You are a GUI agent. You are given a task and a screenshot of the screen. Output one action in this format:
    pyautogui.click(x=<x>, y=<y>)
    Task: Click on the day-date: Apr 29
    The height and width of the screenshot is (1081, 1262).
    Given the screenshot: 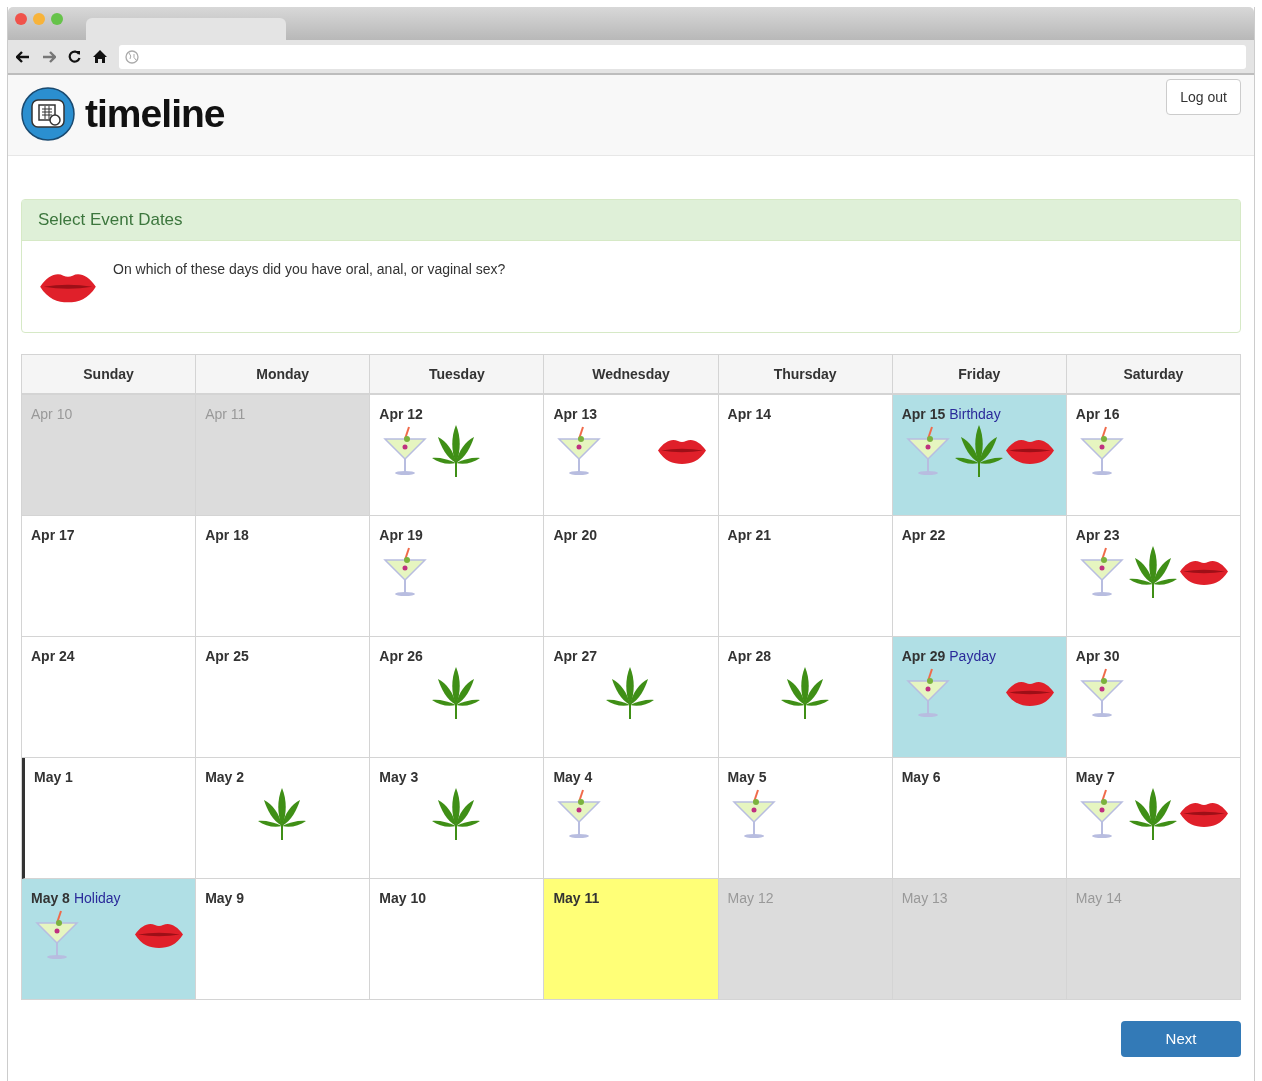 What is the action you would take?
    pyautogui.click(x=923, y=656)
    